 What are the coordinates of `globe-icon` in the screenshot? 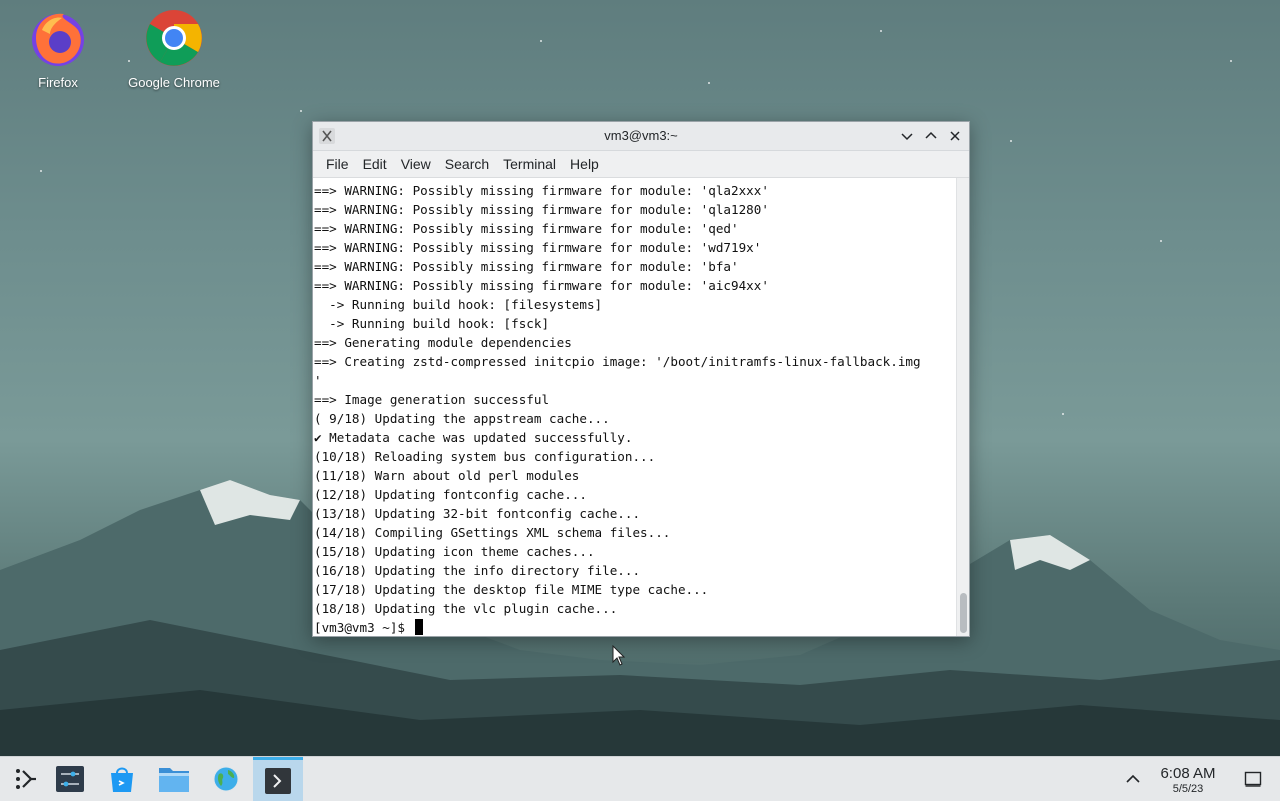 It's located at (226, 779).